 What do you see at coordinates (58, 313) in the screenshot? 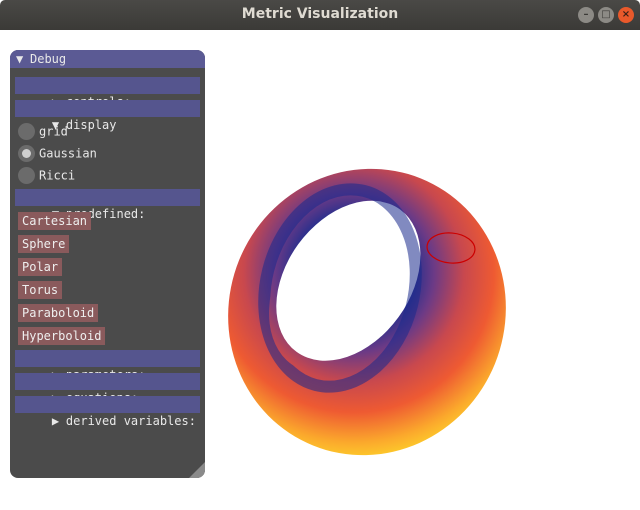
I see `paraboloid-button: Paraboloid` at bounding box center [58, 313].